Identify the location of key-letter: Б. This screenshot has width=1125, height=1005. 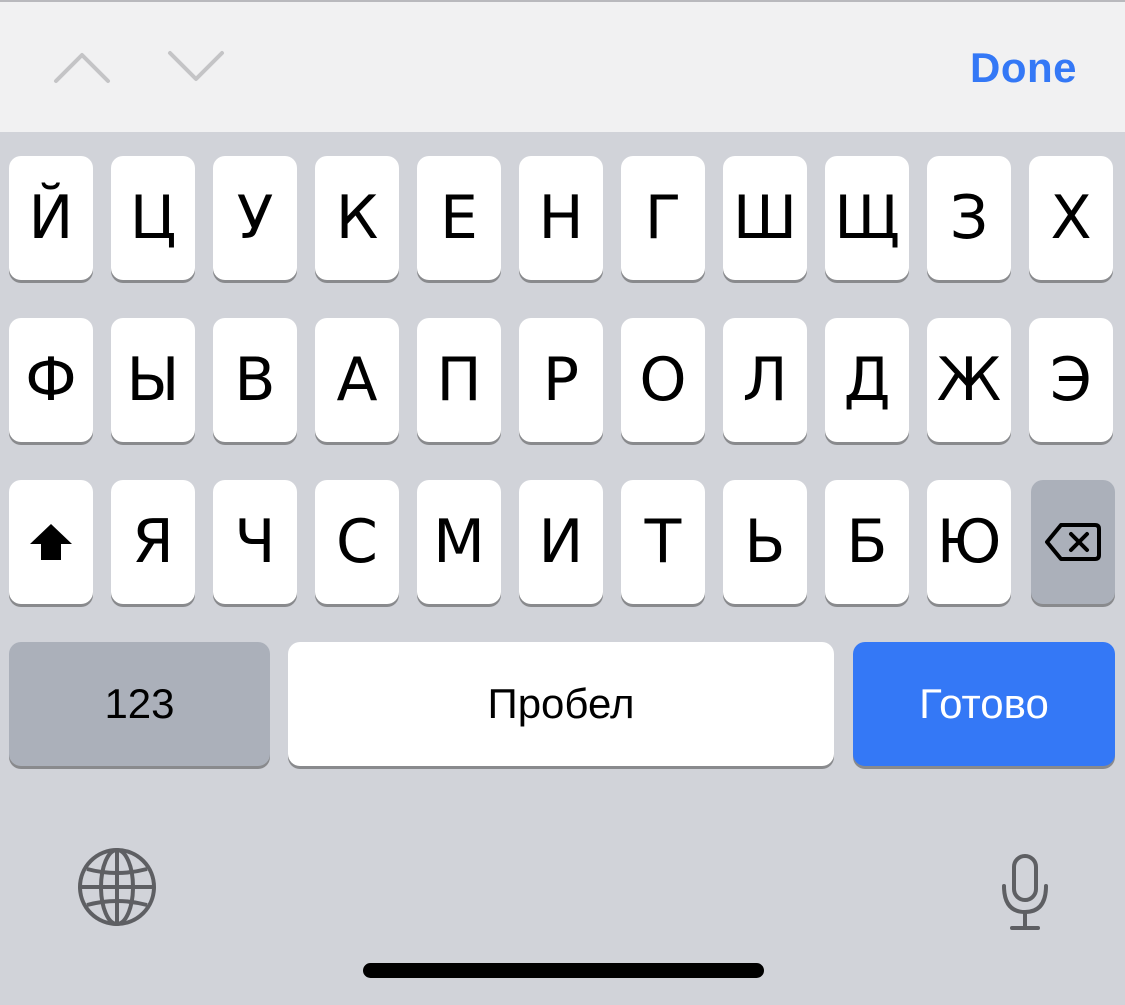
(867, 542).